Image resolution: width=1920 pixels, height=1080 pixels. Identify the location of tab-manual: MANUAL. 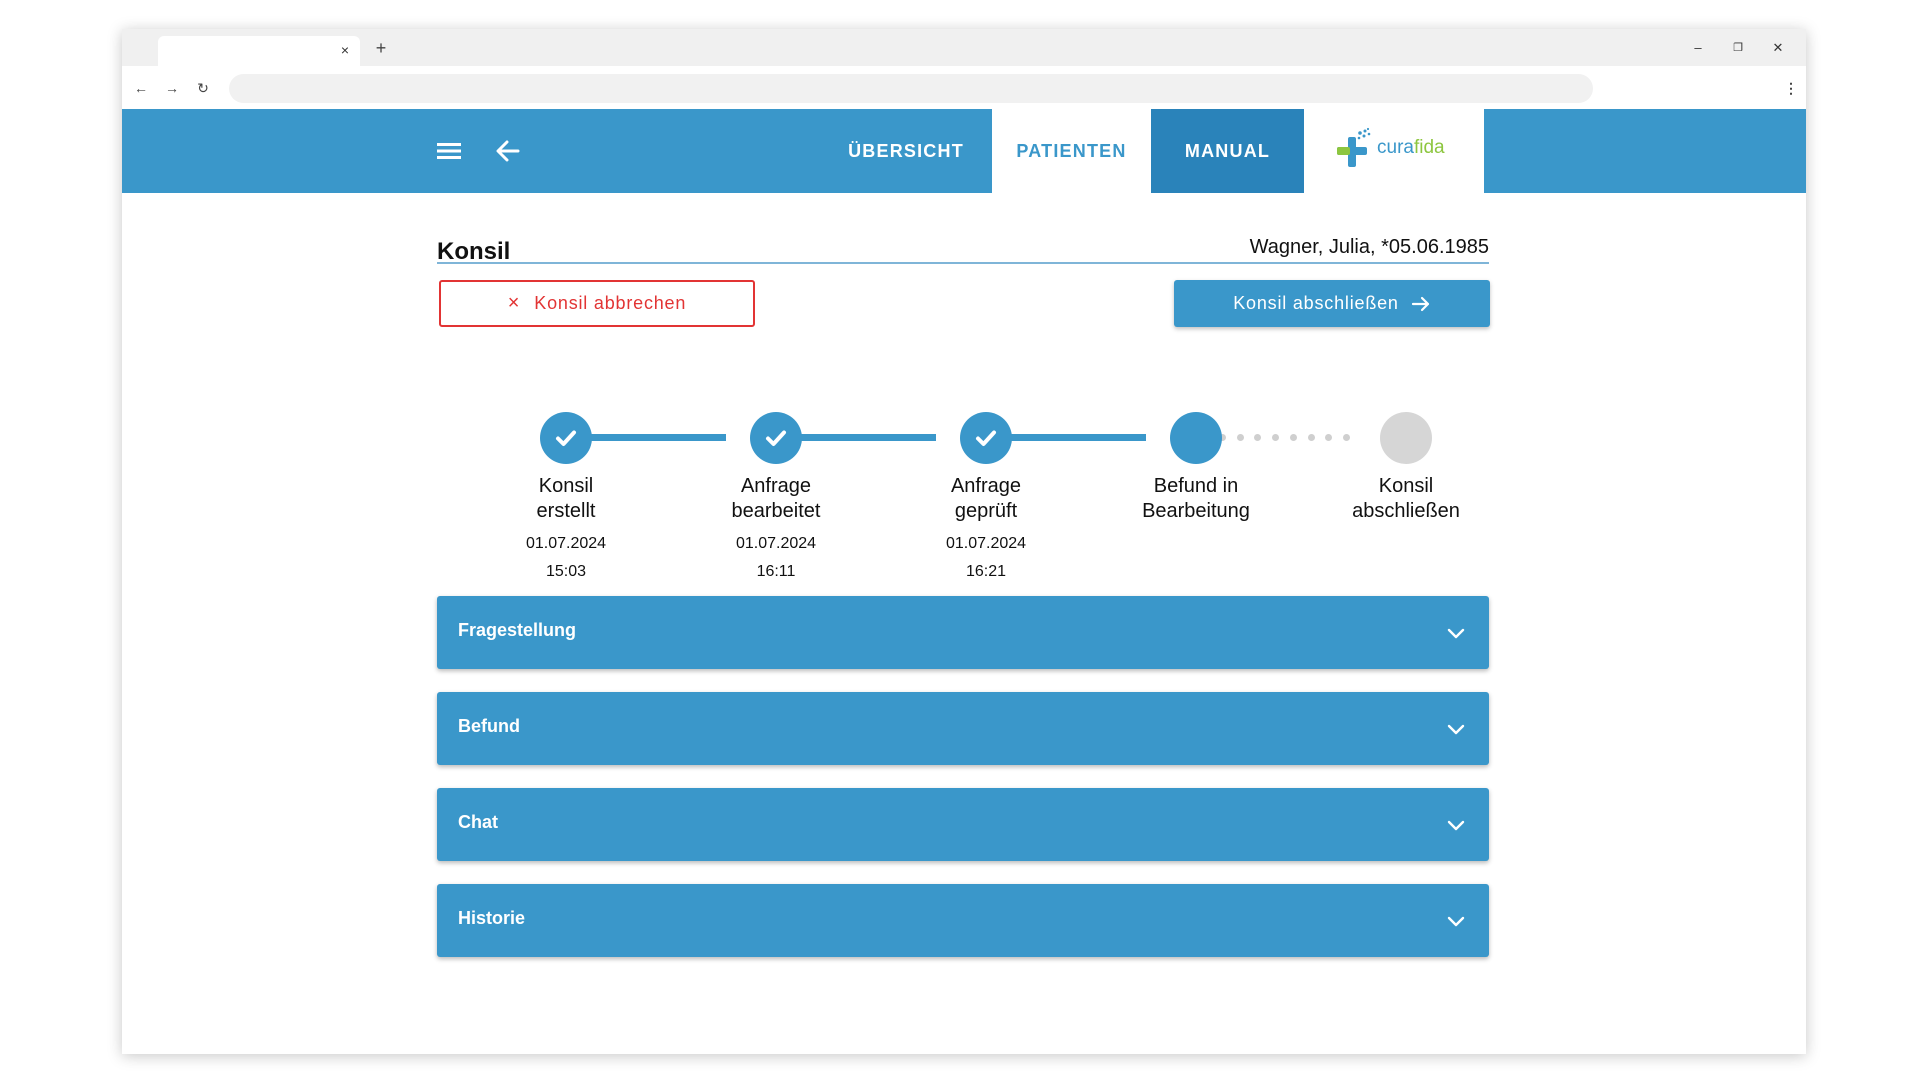
(1227, 151).